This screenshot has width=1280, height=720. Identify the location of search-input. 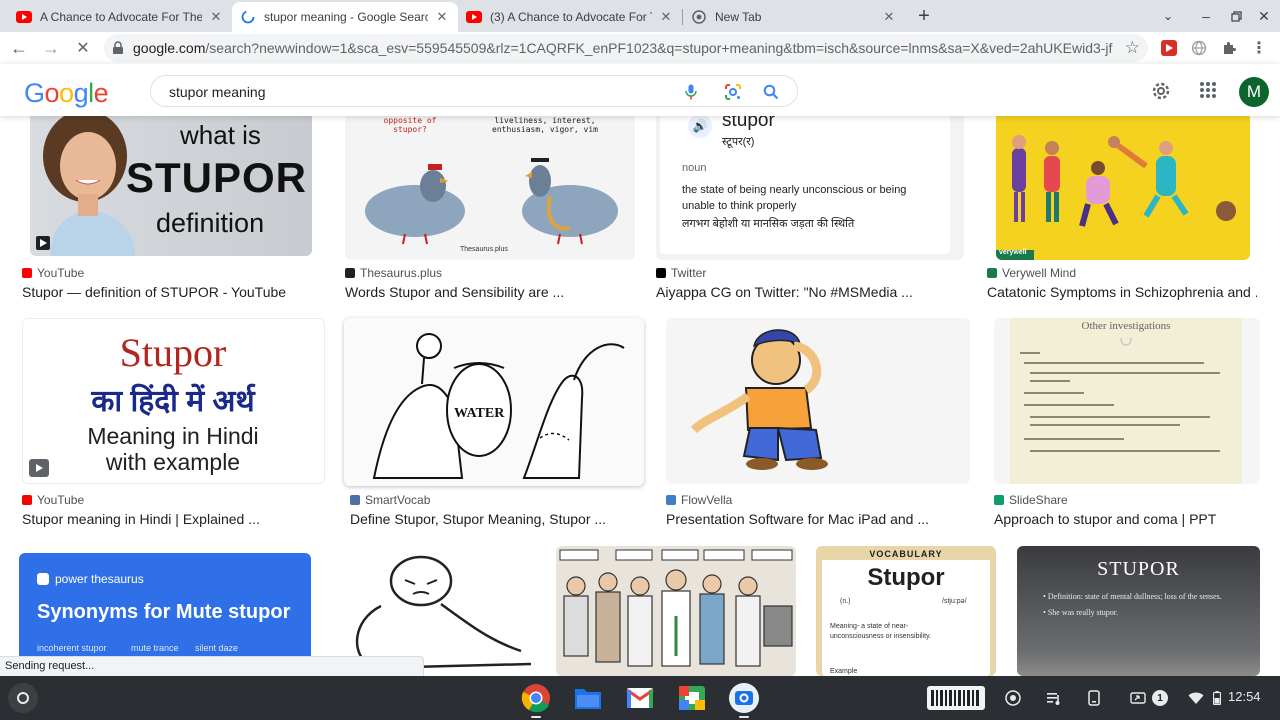
(409, 92).